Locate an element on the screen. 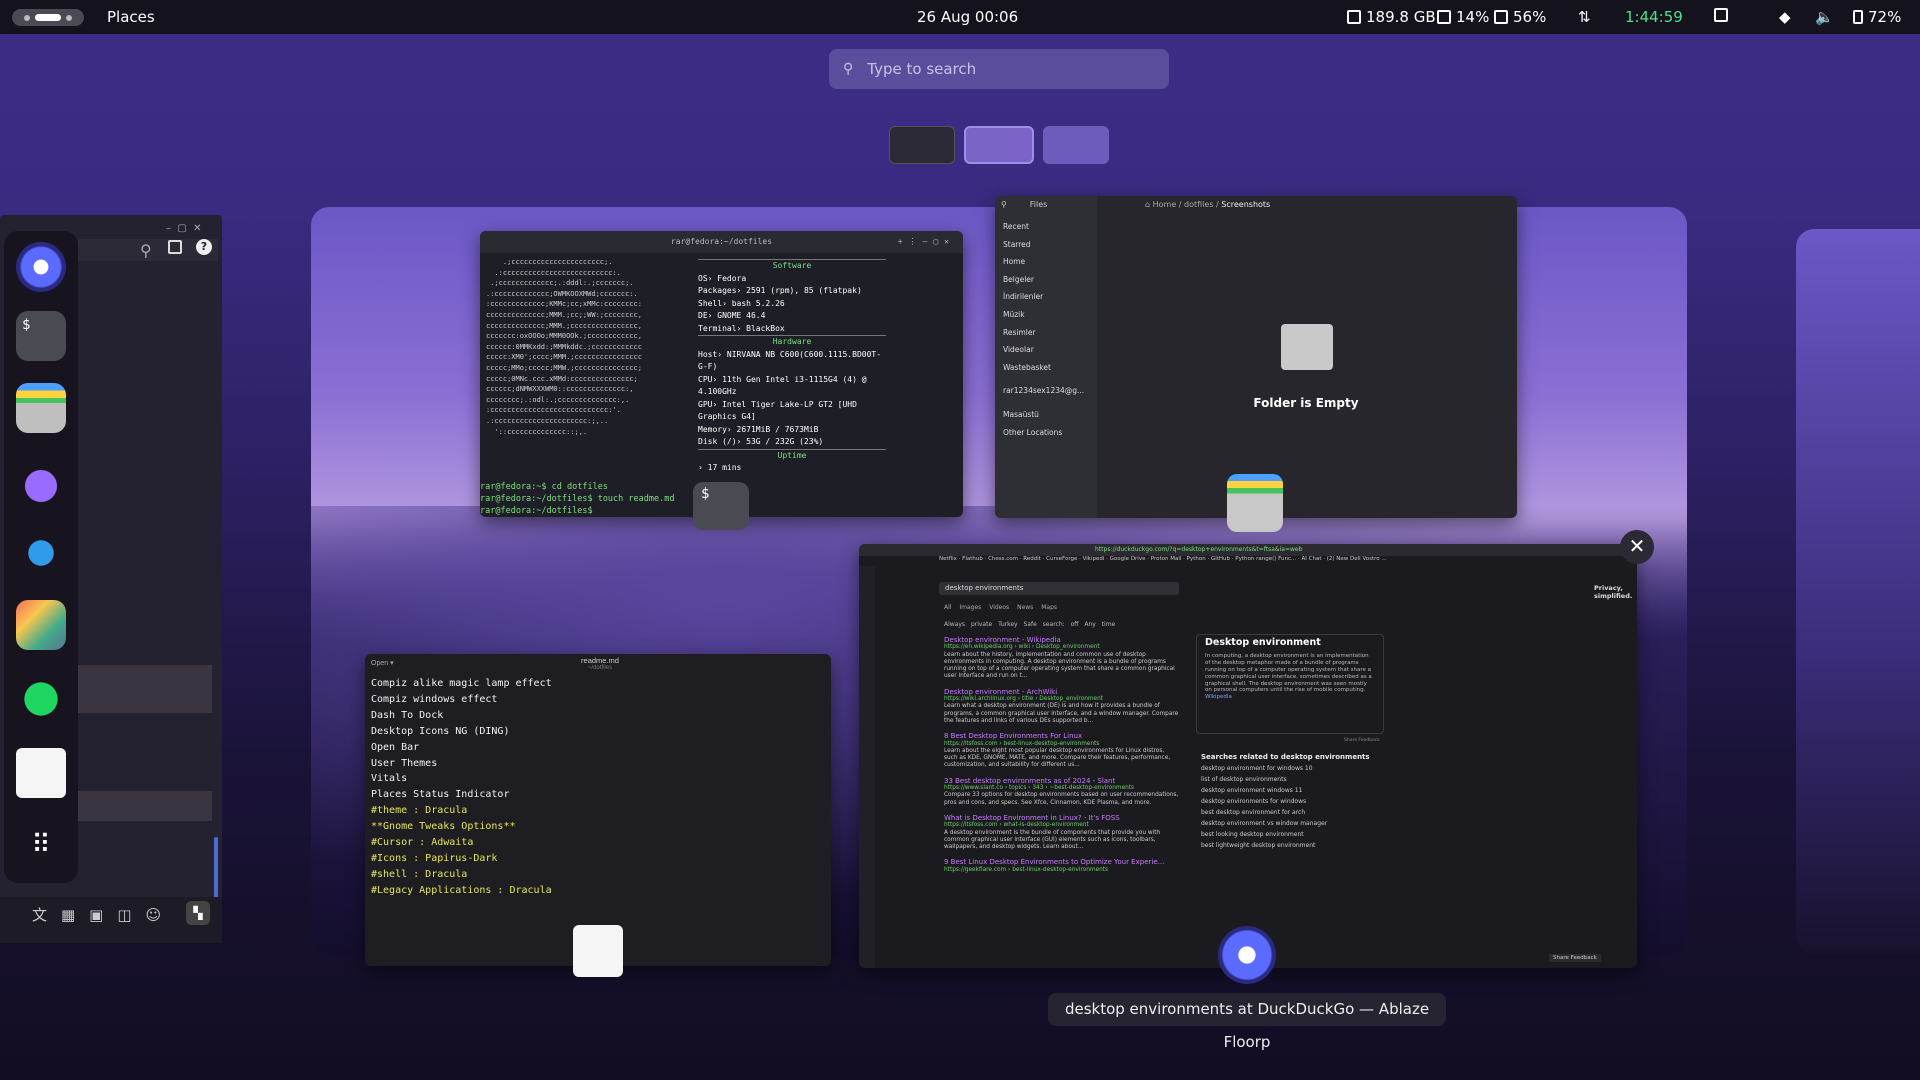 This screenshot has height=1080, width=1920. sidebar-item-home: Home is located at coordinates (1043, 262).